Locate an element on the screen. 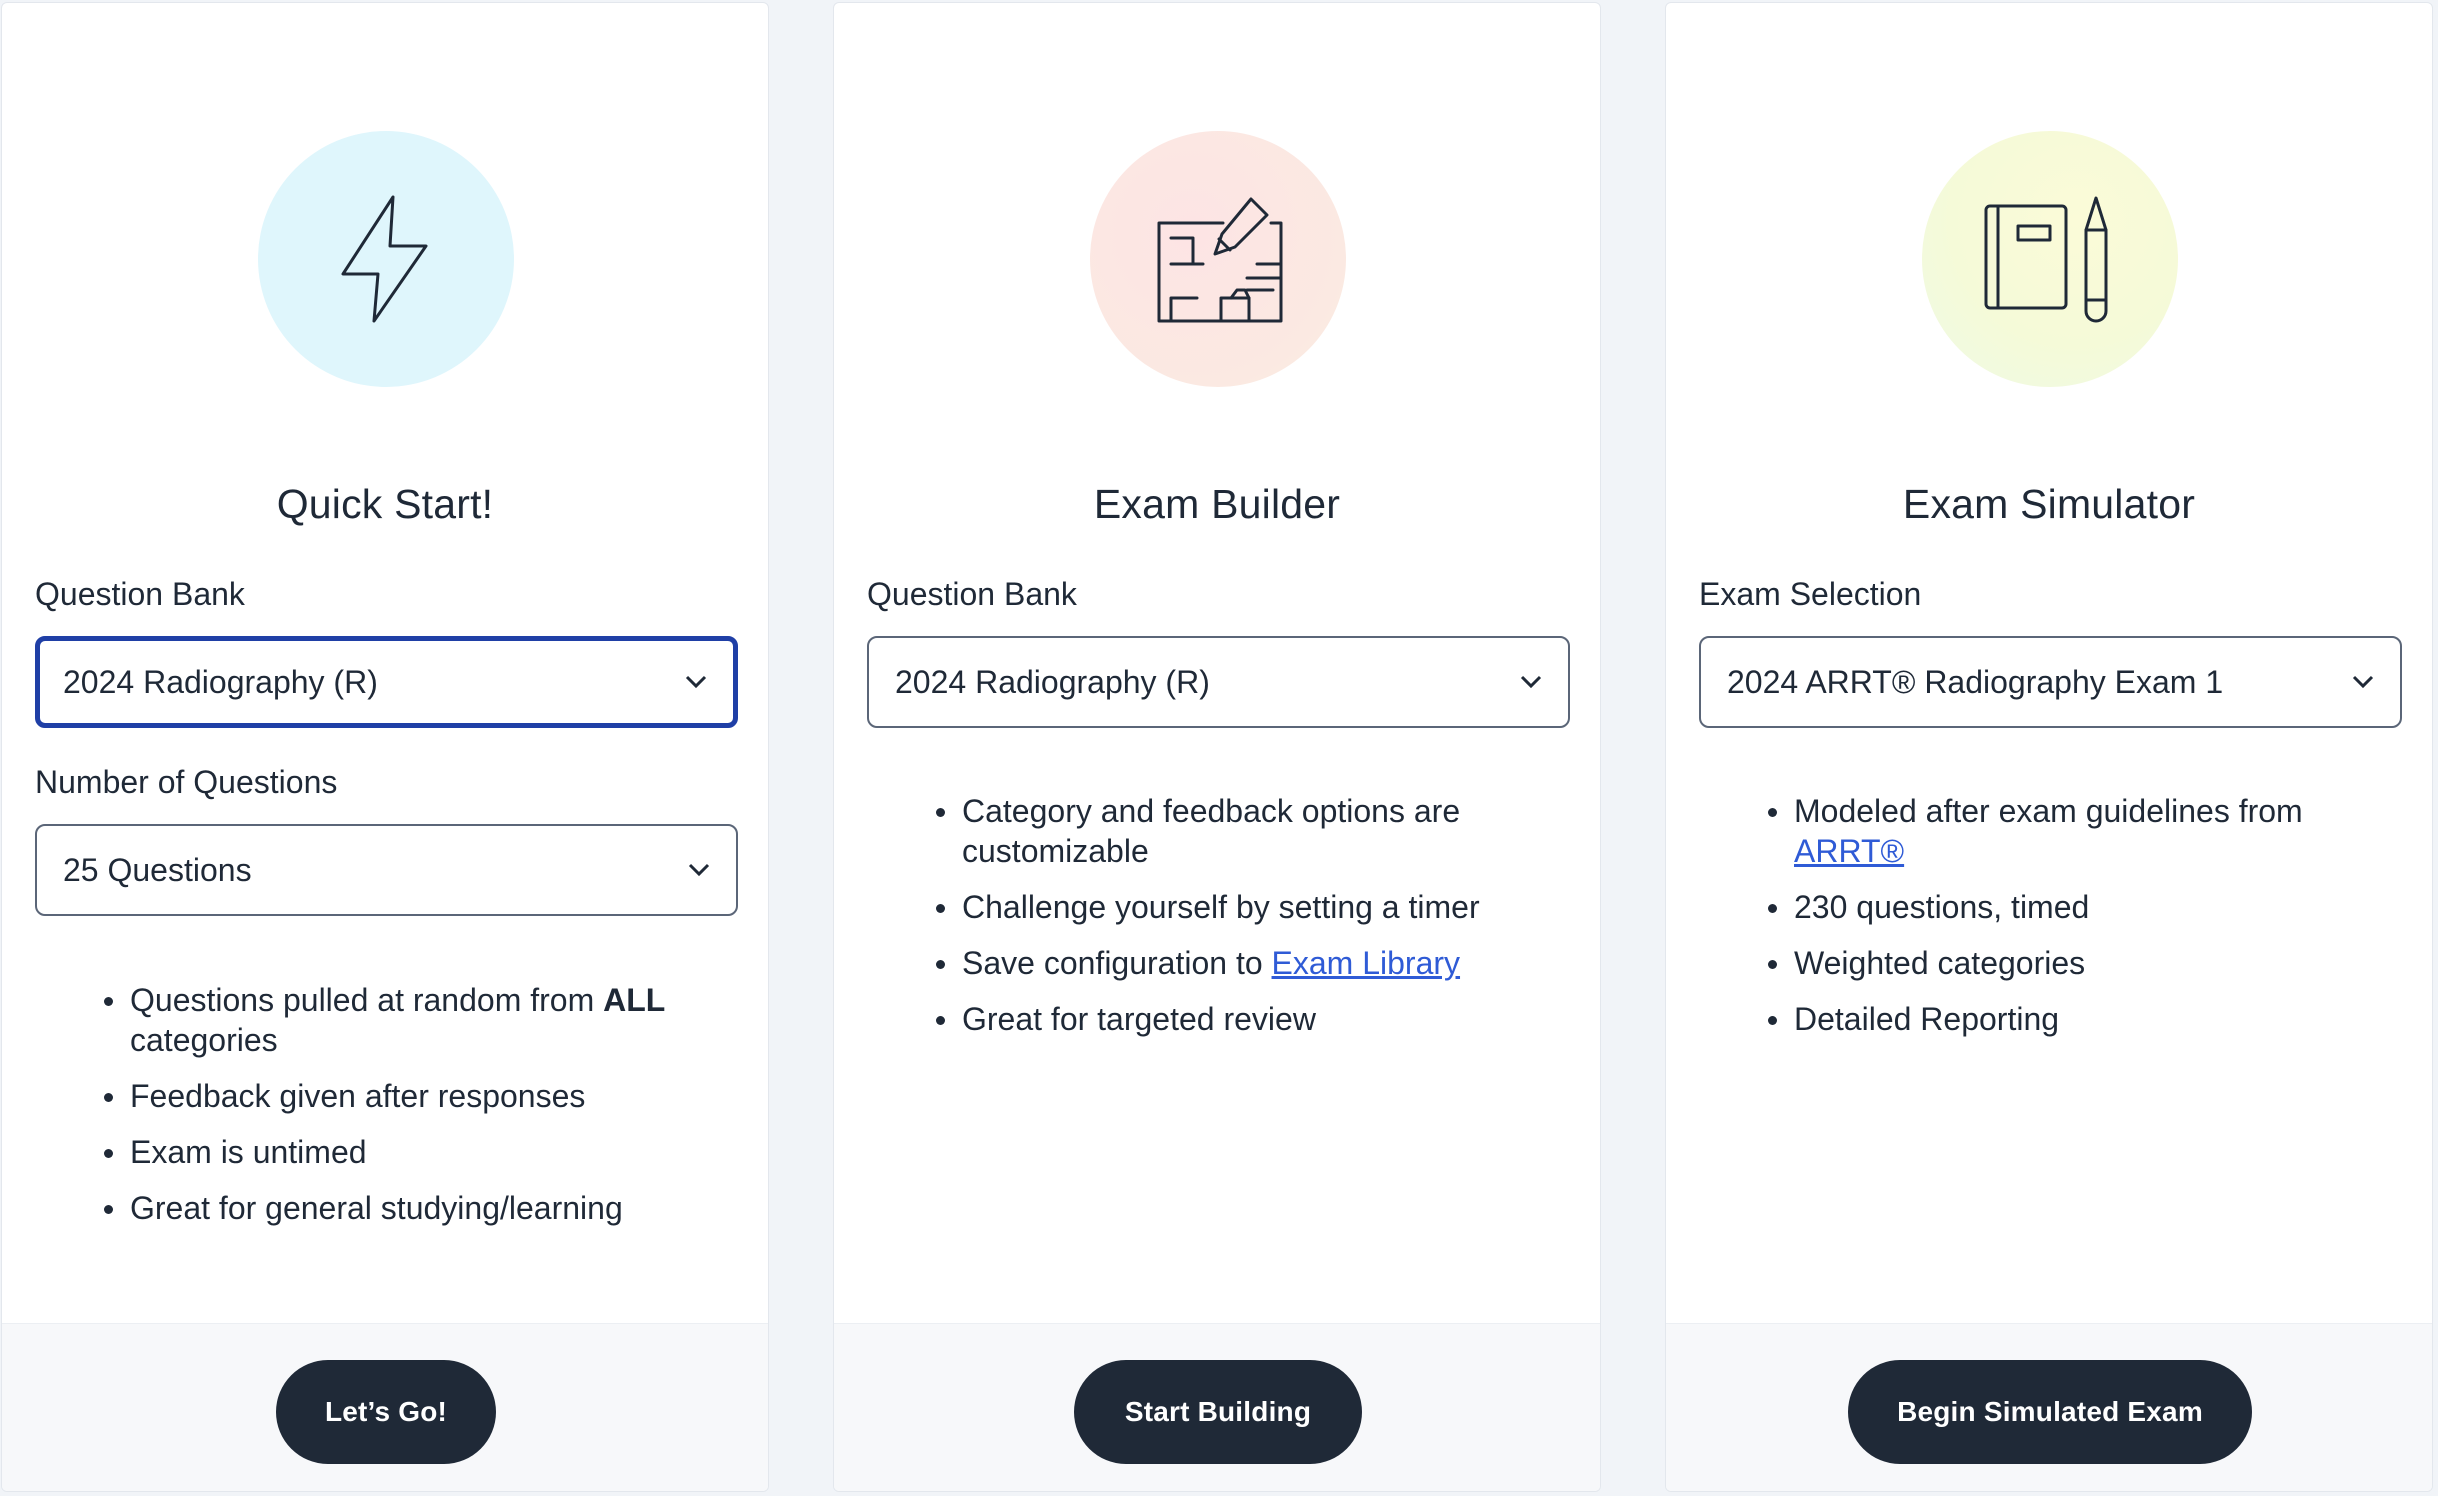 This screenshot has width=2438, height=1496. blueprint-pencil-icon is located at coordinates (1218, 259).